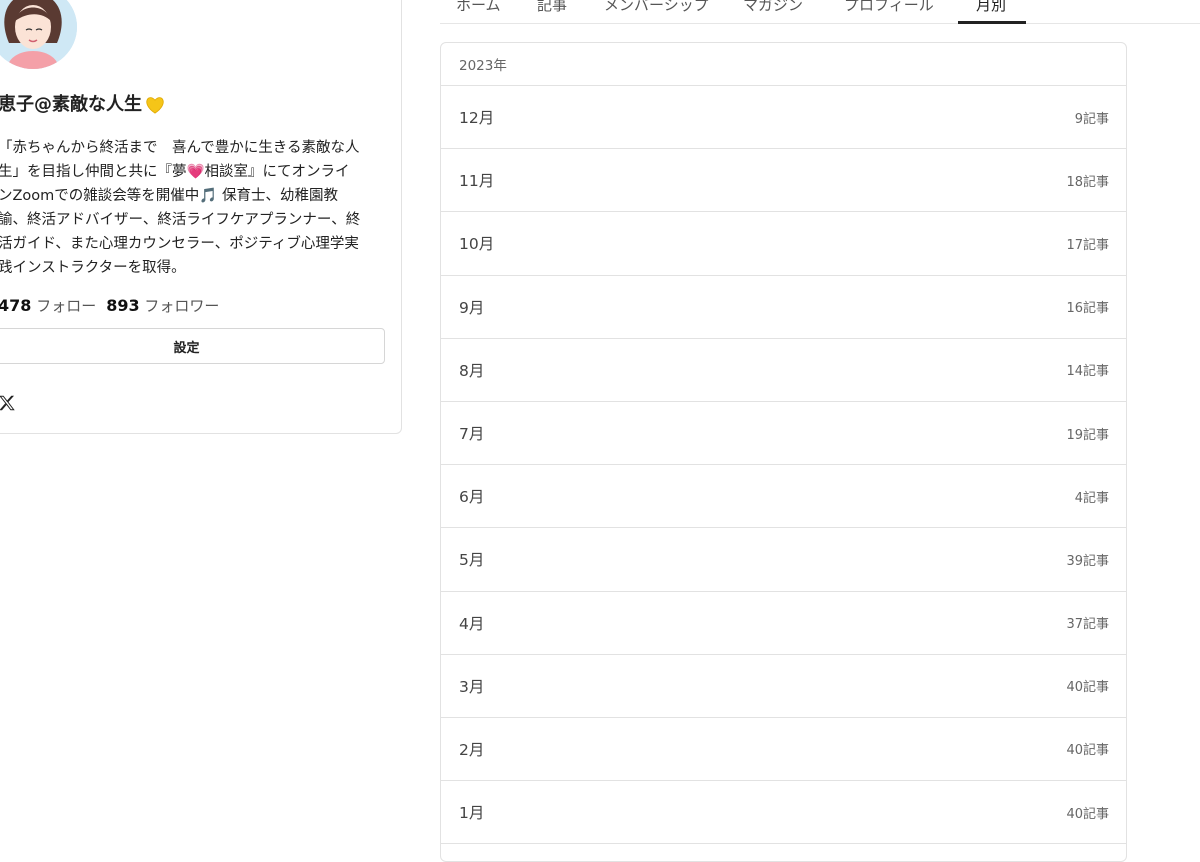 The width and height of the screenshot is (1200, 862). Describe the element at coordinates (1087, 561) in the screenshot. I see `article-count: 39記事` at that location.